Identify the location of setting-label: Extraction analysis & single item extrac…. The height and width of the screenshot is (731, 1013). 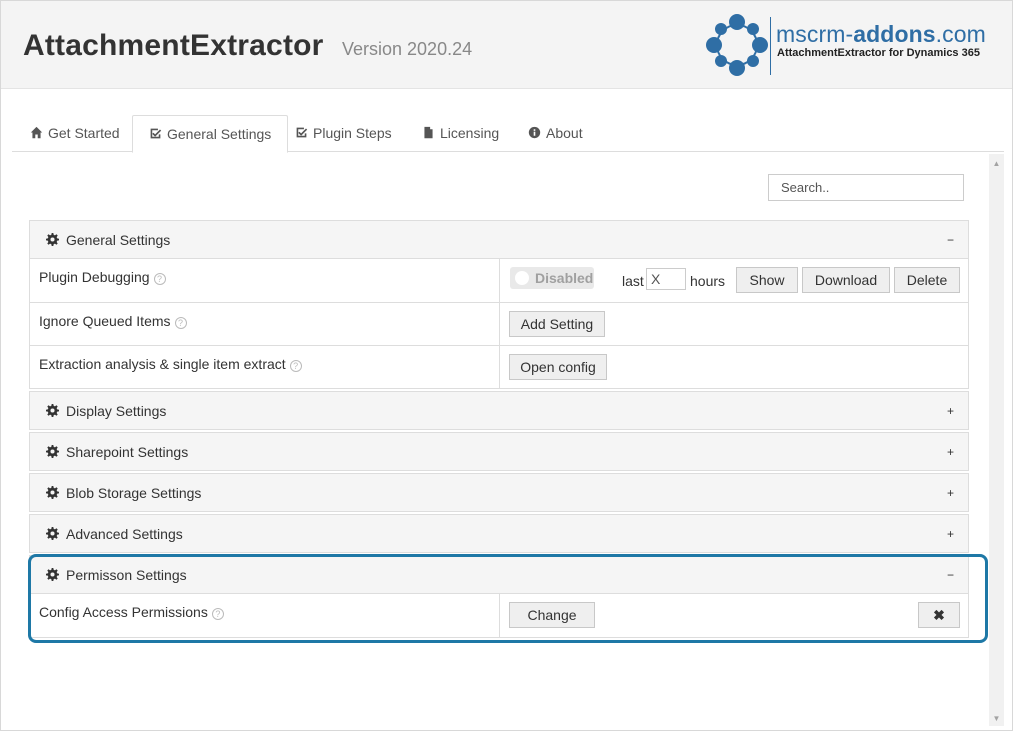
(162, 364).